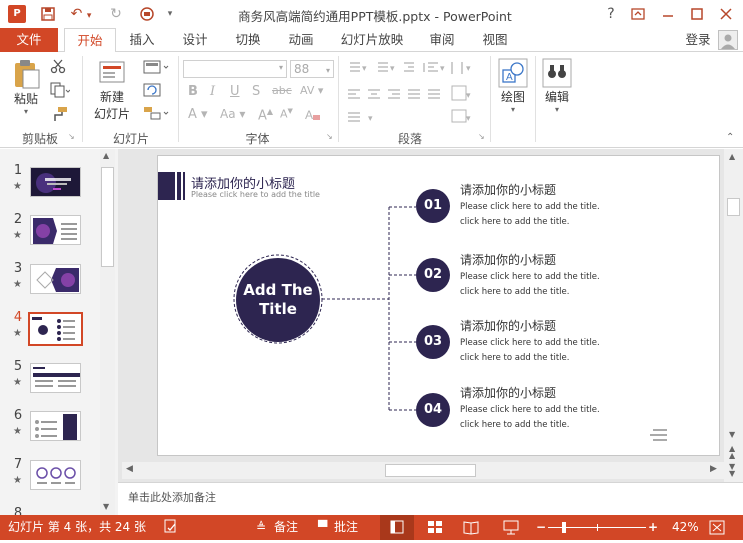  What do you see at coordinates (61, 91) in the screenshot?
I see `copy-icon` at bounding box center [61, 91].